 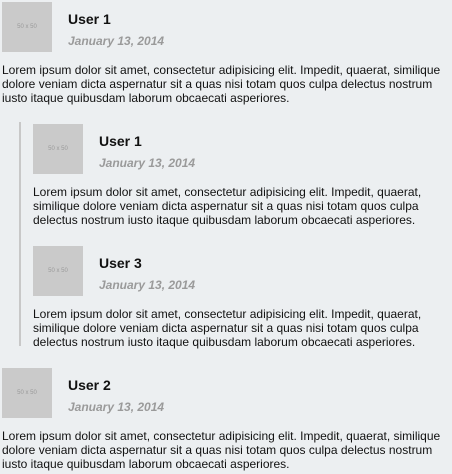 What do you see at coordinates (120, 263) in the screenshot?
I see `comment-author: User 3` at bounding box center [120, 263].